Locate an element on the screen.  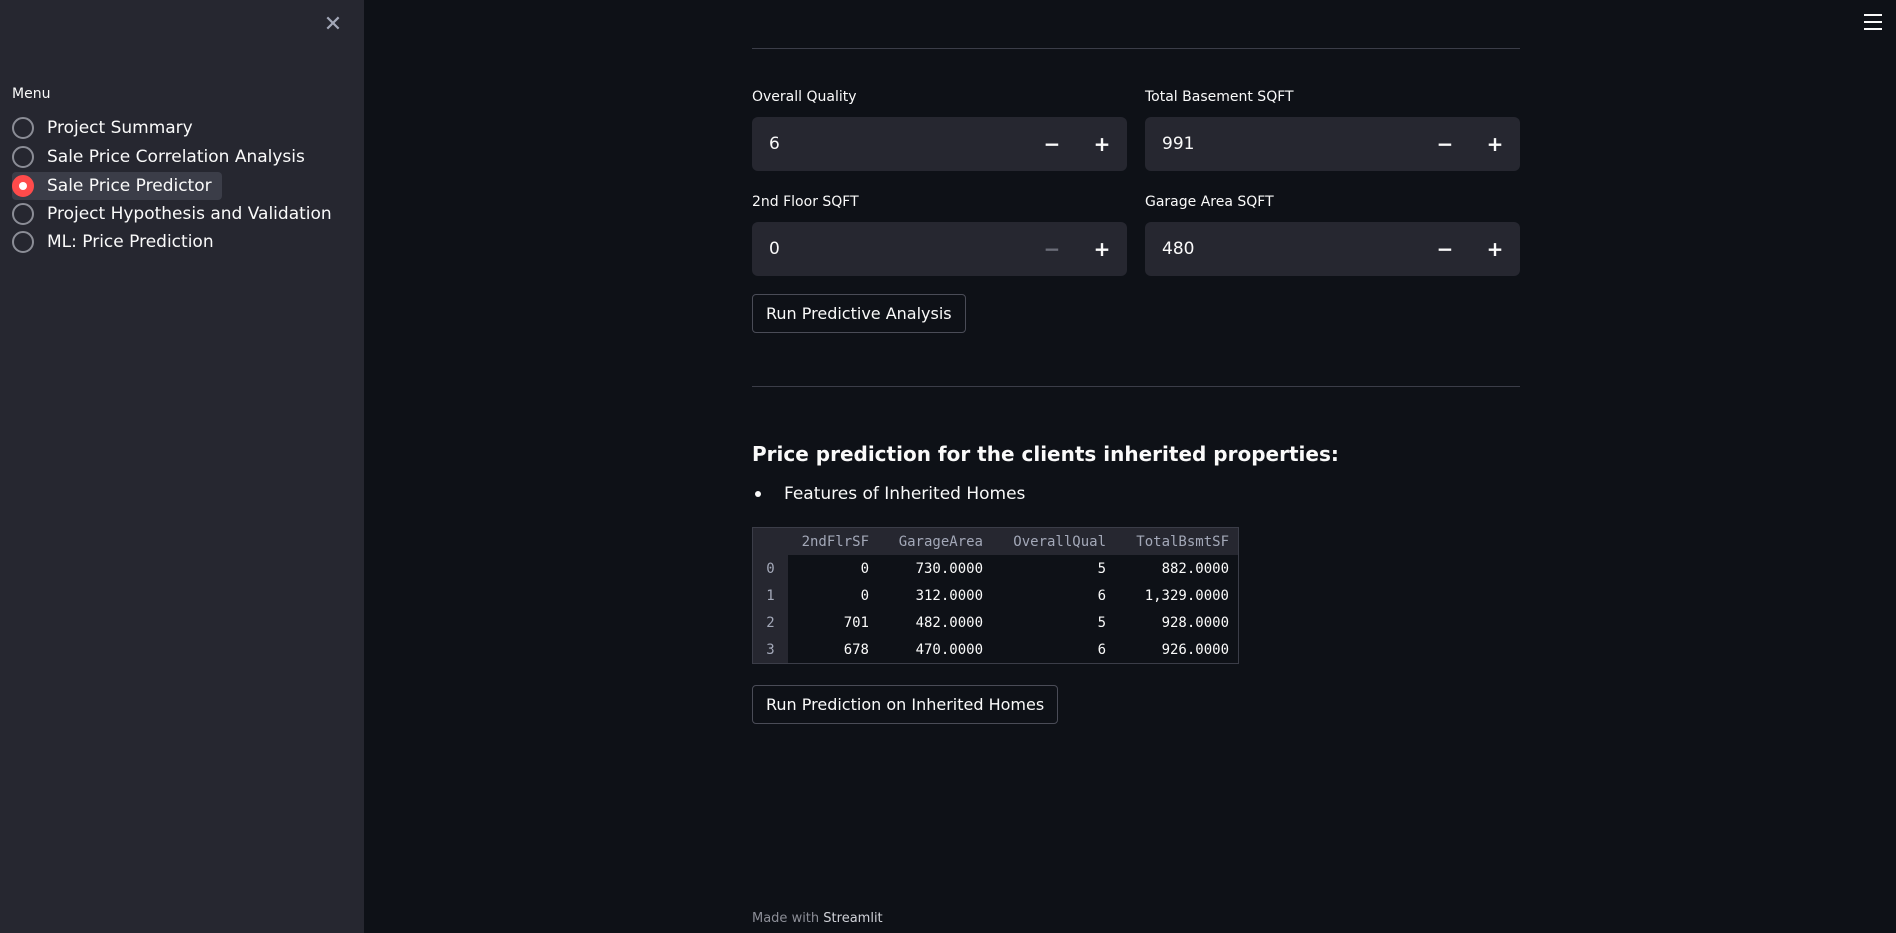
menu-item-label: Sale Price Predictor is located at coordinates (129, 186).